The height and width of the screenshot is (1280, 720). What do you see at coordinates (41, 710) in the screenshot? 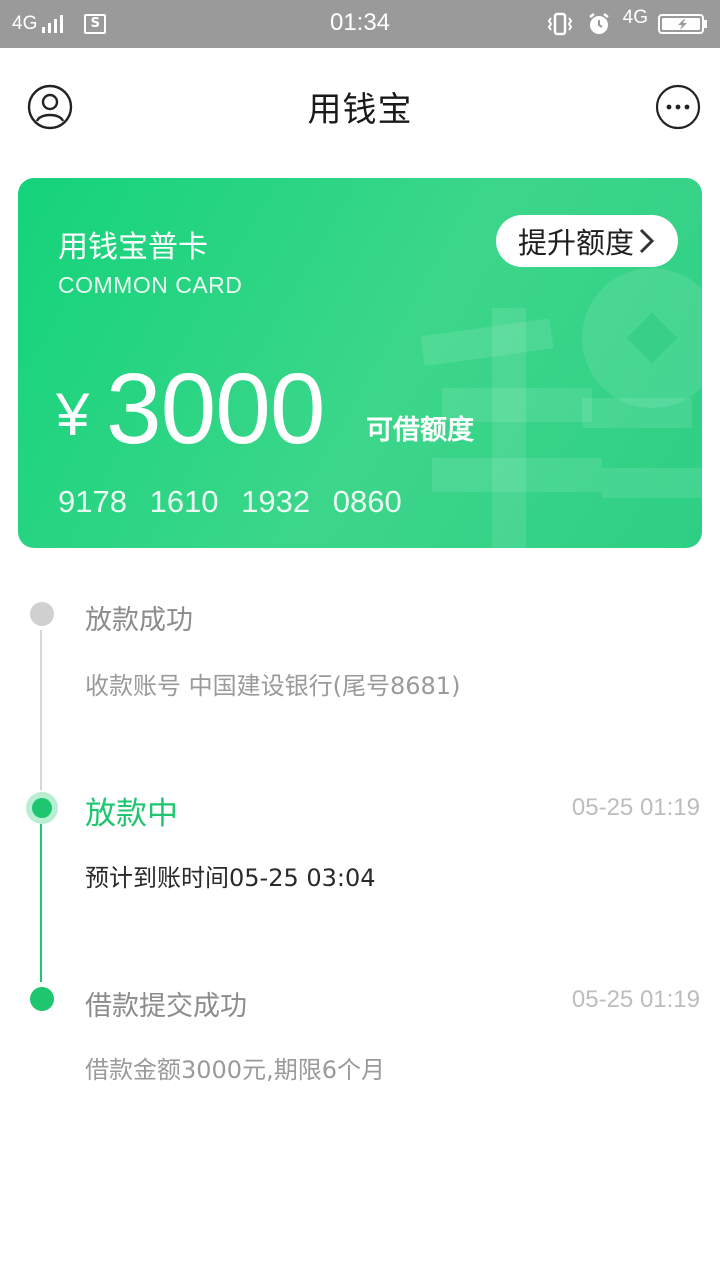
I see `timeline-connector-gray` at bounding box center [41, 710].